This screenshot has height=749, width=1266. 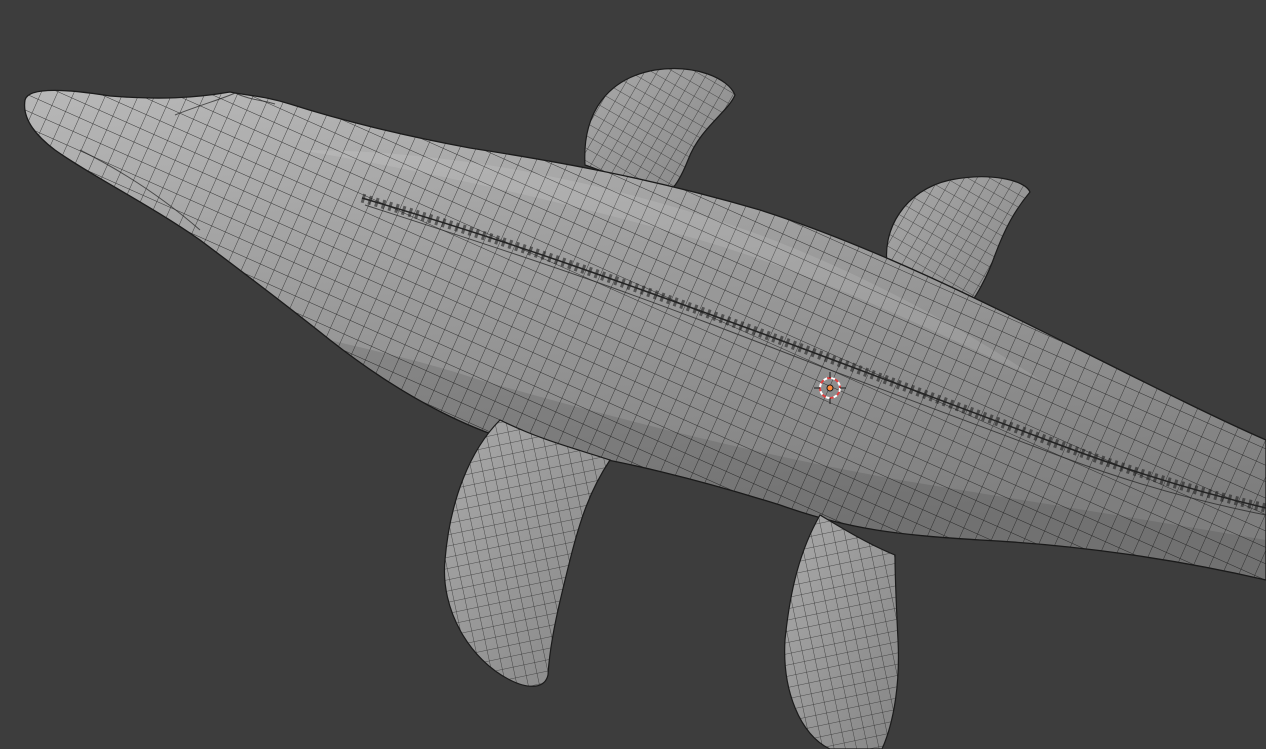 I want to click on fin-front-lower, so click(x=527, y=553).